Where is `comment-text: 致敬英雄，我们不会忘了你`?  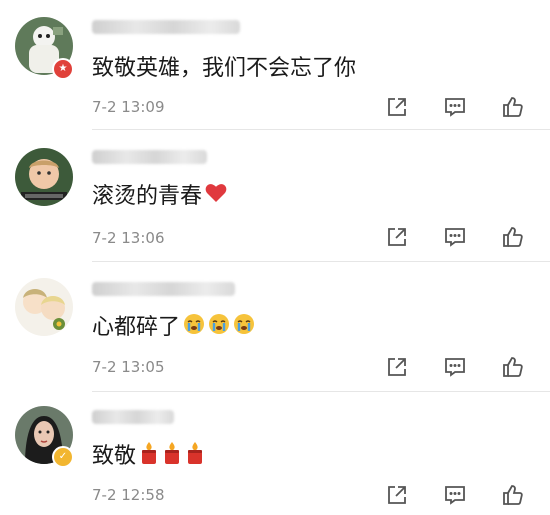 comment-text: 致敬英雄，我们不会忘了你 is located at coordinates (224, 68).